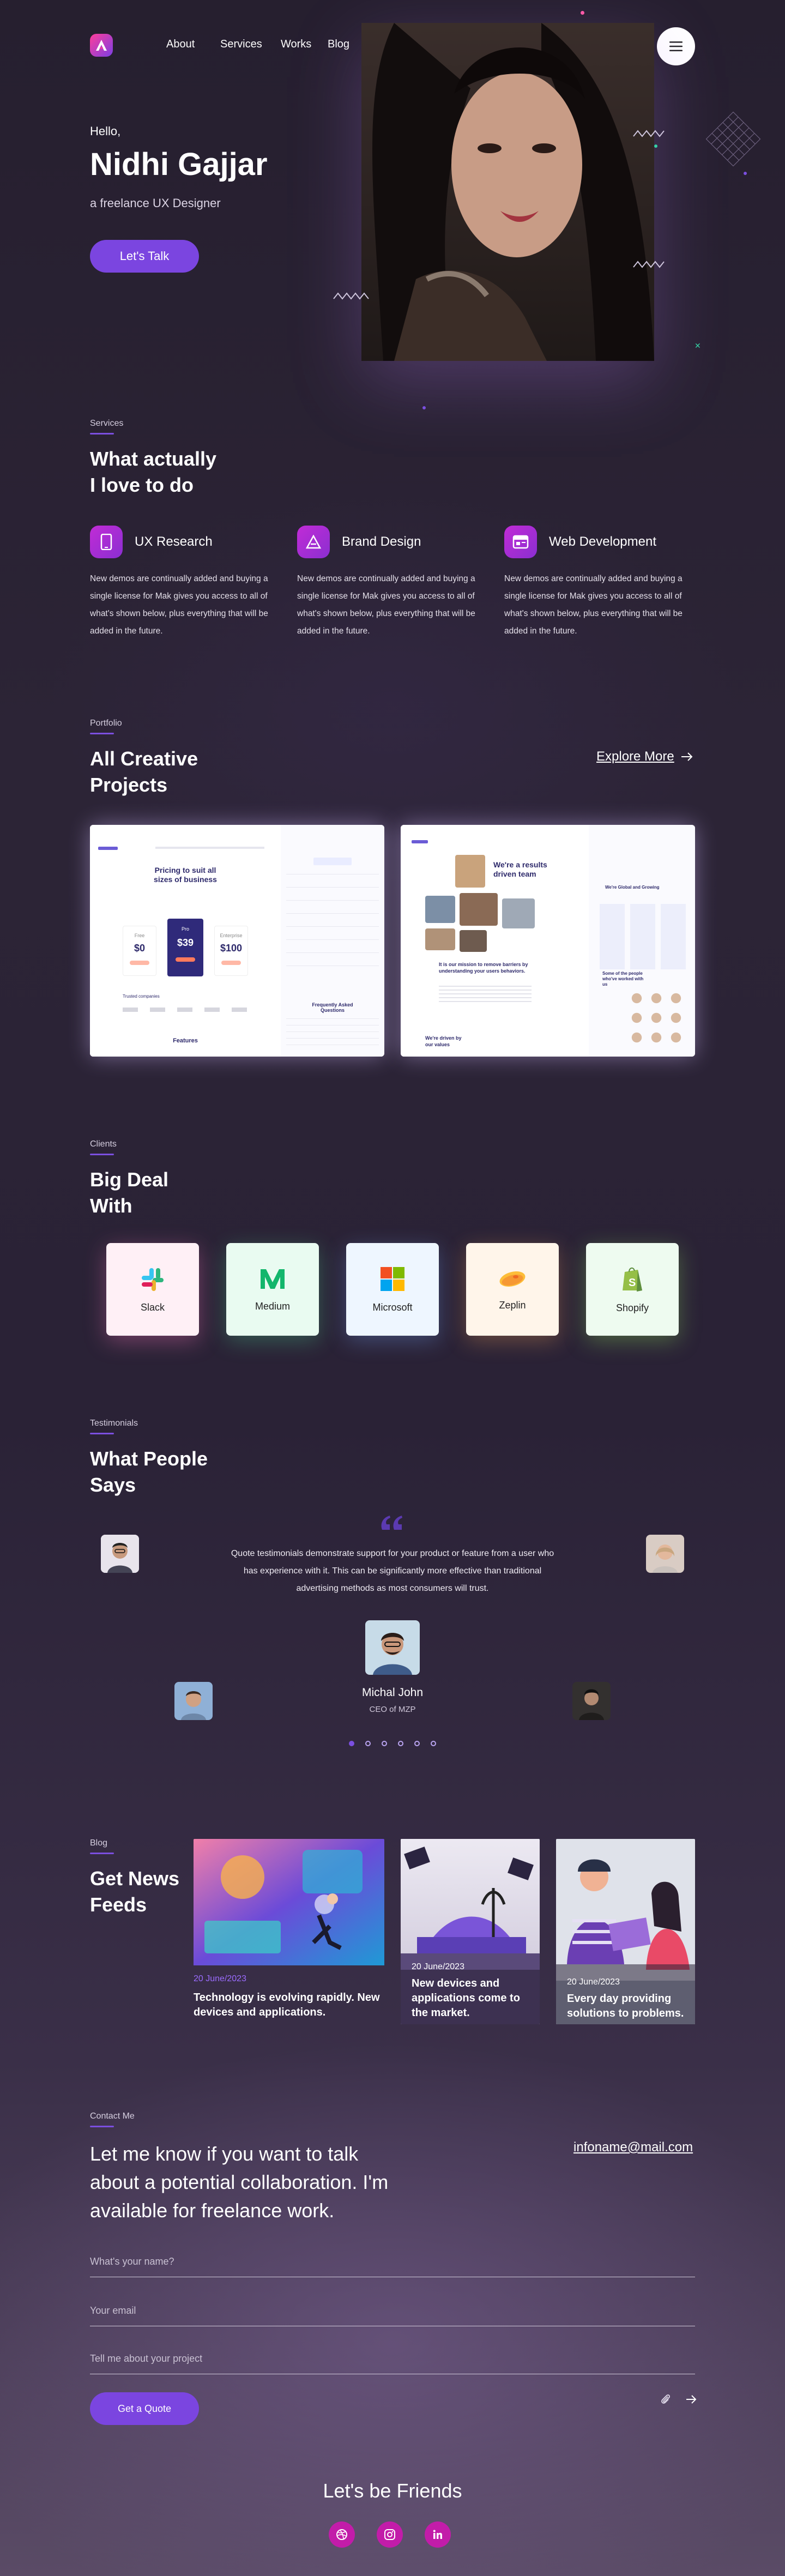 The height and width of the screenshot is (2576, 785). Describe the element at coordinates (112, 2116) in the screenshot. I see `contact-eyebrow: Contact Me` at that location.